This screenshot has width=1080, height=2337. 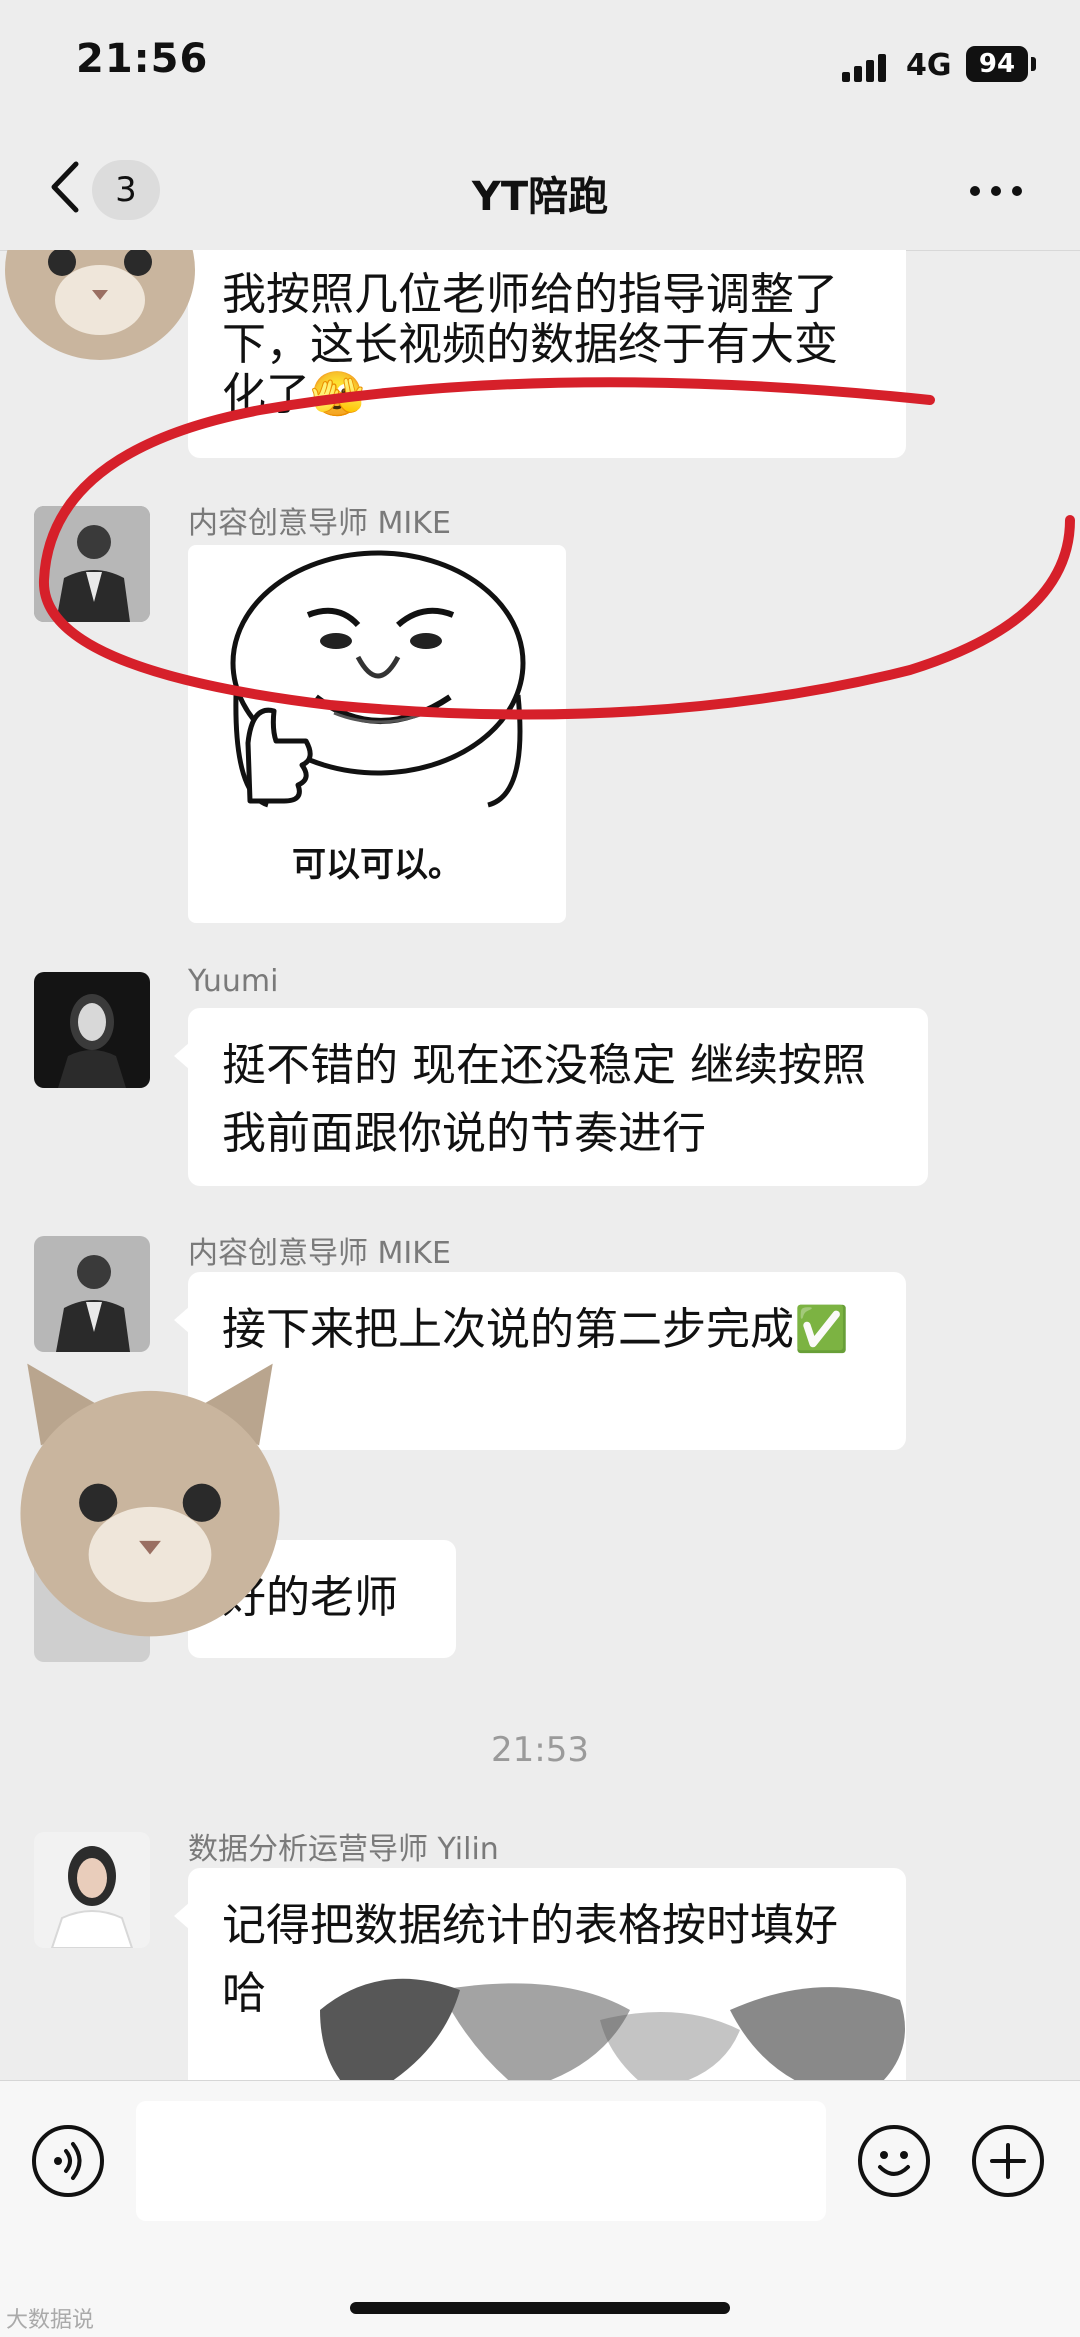 I want to click on message-text: 接下来把上次说的第二步完成✅, so click(x=535, y=1329).